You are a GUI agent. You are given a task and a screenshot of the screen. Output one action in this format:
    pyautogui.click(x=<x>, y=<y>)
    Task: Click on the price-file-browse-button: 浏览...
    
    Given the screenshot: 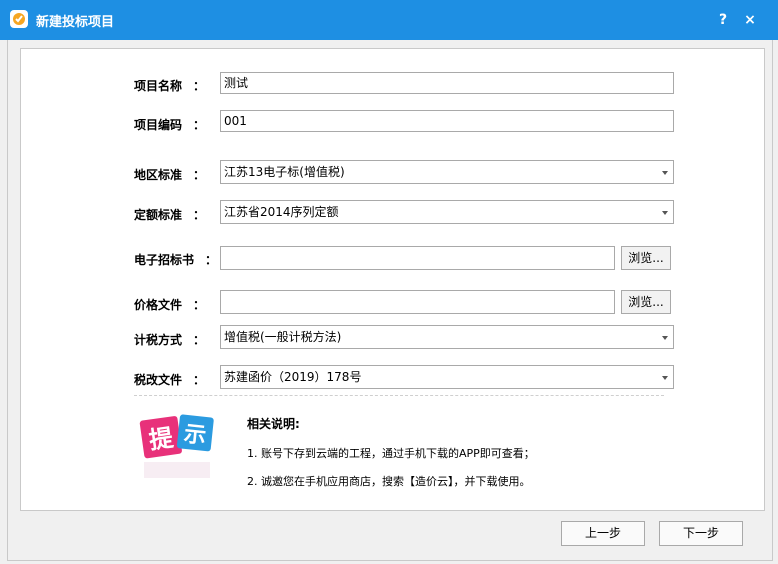 What is the action you would take?
    pyautogui.click(x=646, y=302)
    